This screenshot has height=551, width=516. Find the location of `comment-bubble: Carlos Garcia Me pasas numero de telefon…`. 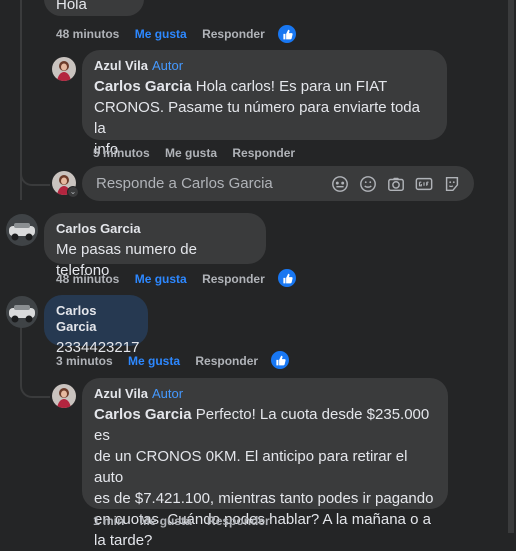

comment-bubble: Carlos Garcia Me pasas numero de telefon… is located at coordinates (155, 246).